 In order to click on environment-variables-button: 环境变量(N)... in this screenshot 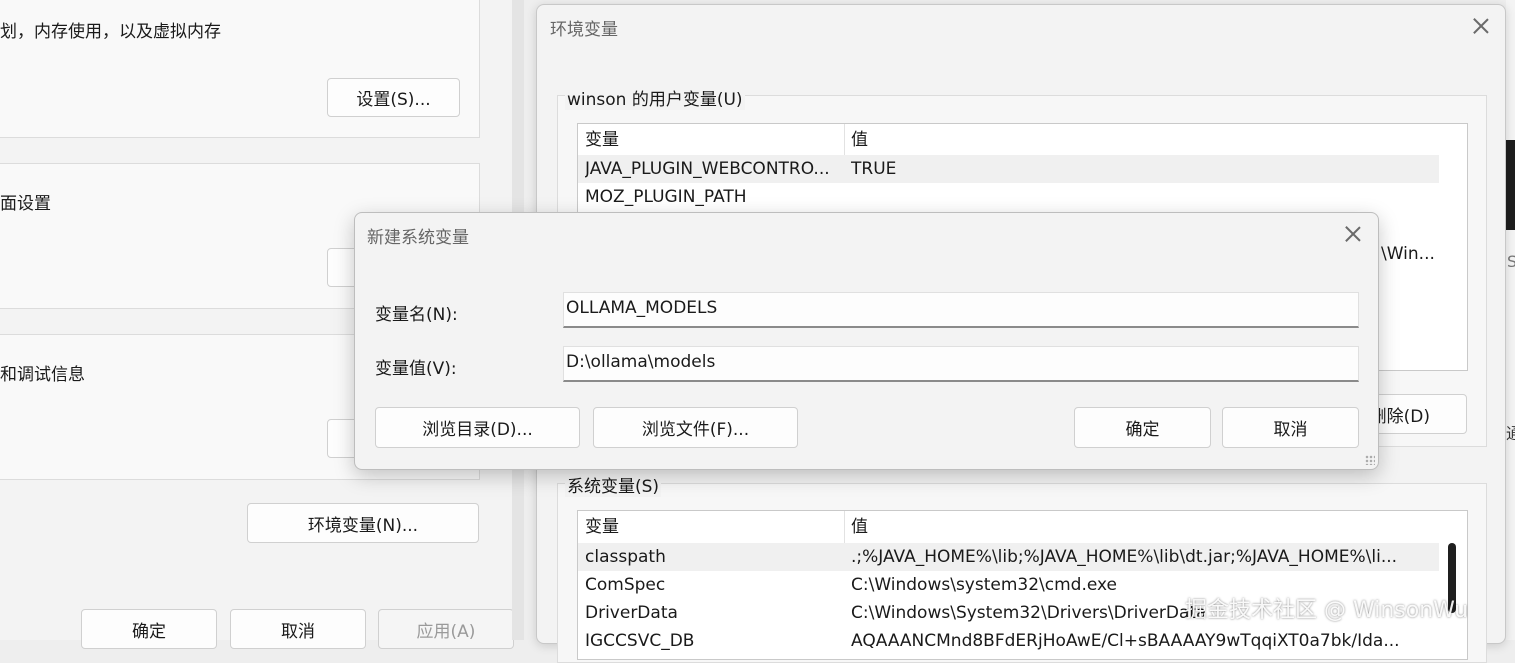, I will do `click(363, 523)`.